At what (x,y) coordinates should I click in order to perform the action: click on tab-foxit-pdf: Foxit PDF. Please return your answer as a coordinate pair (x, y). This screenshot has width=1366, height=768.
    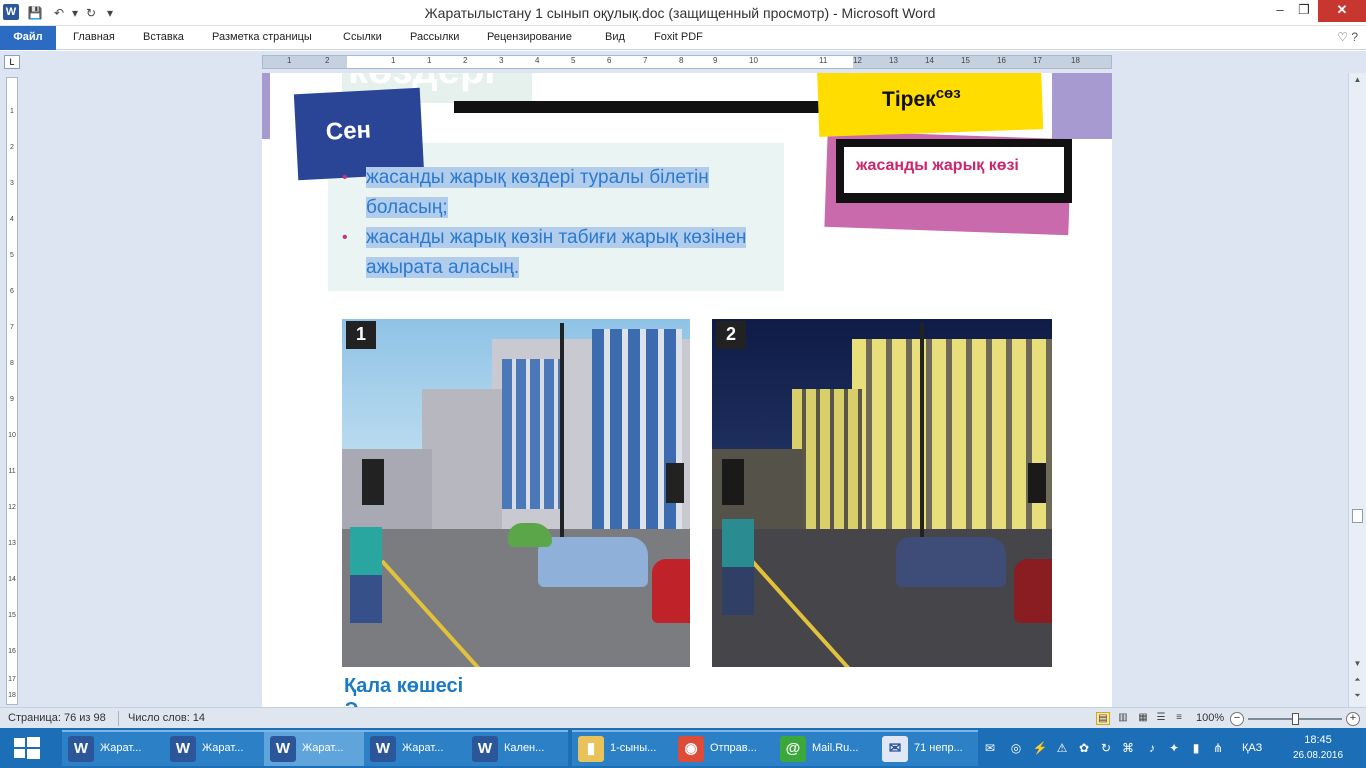
    Looking at the image, I should click on (678, 37).